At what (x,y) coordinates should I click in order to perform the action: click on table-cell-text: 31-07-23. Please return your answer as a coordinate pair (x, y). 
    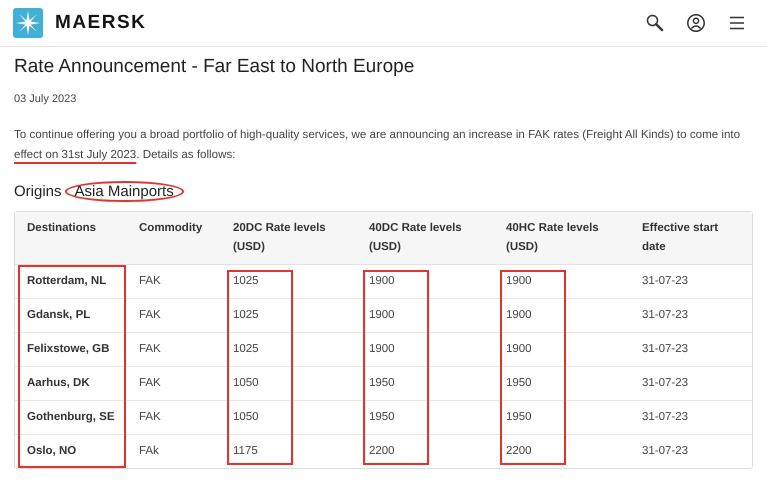
    Looking at the image, I should click on (665, 451).